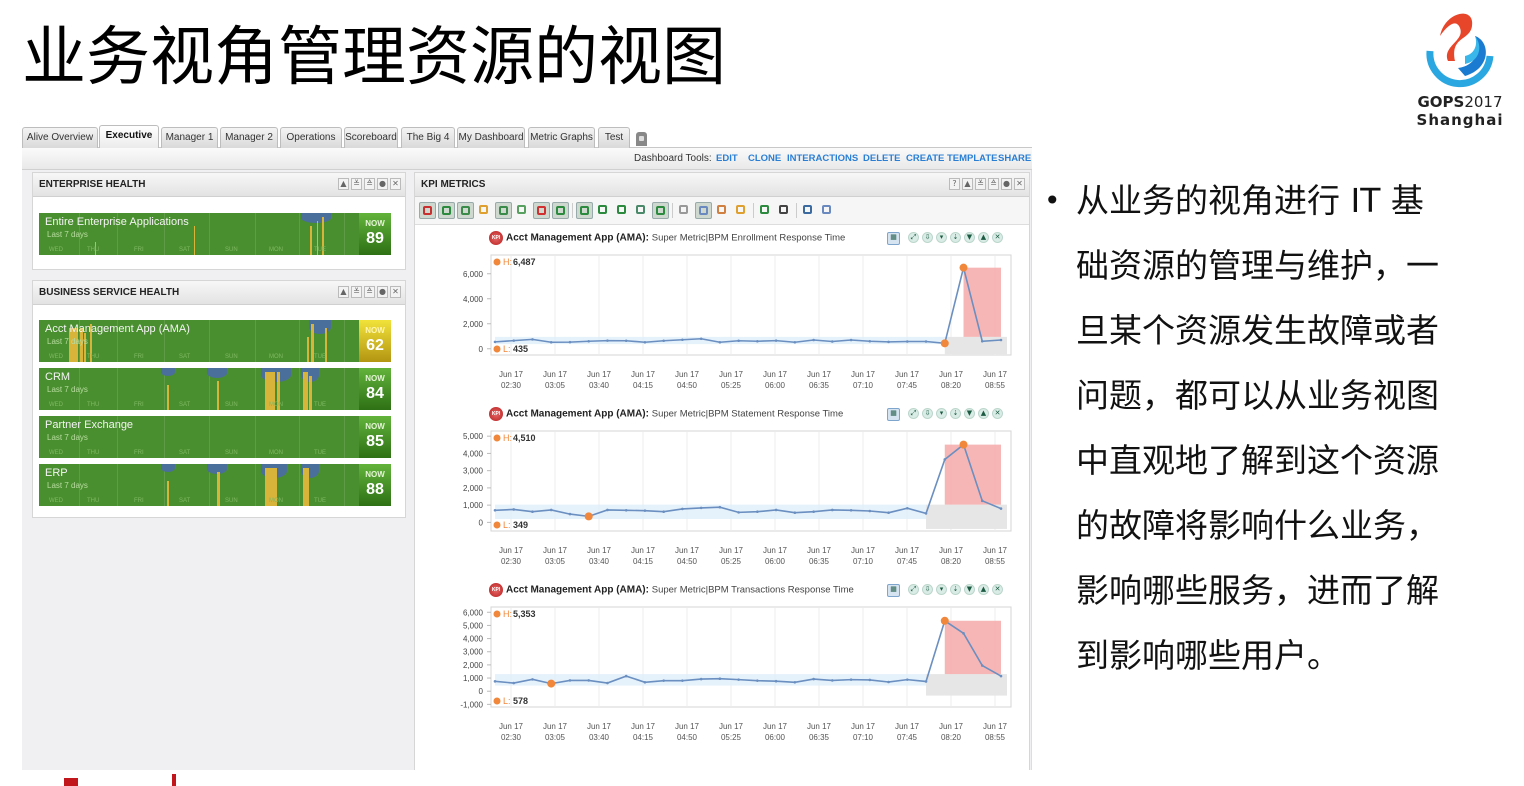 The width and height of the screenshot is (1524, 786). I want to click on curve-icon, so click(484, 210).